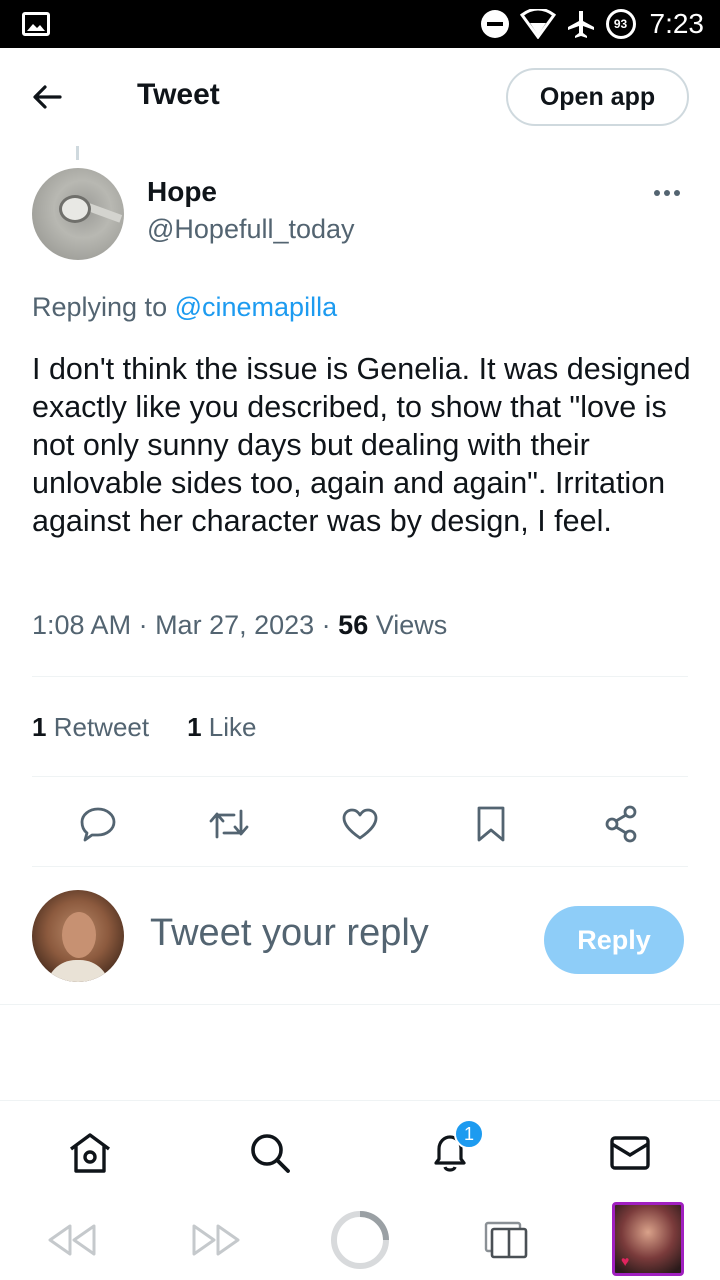 This screenshot has height=1280, width=720. I want to click on views-count: 56, so click(353, 625).